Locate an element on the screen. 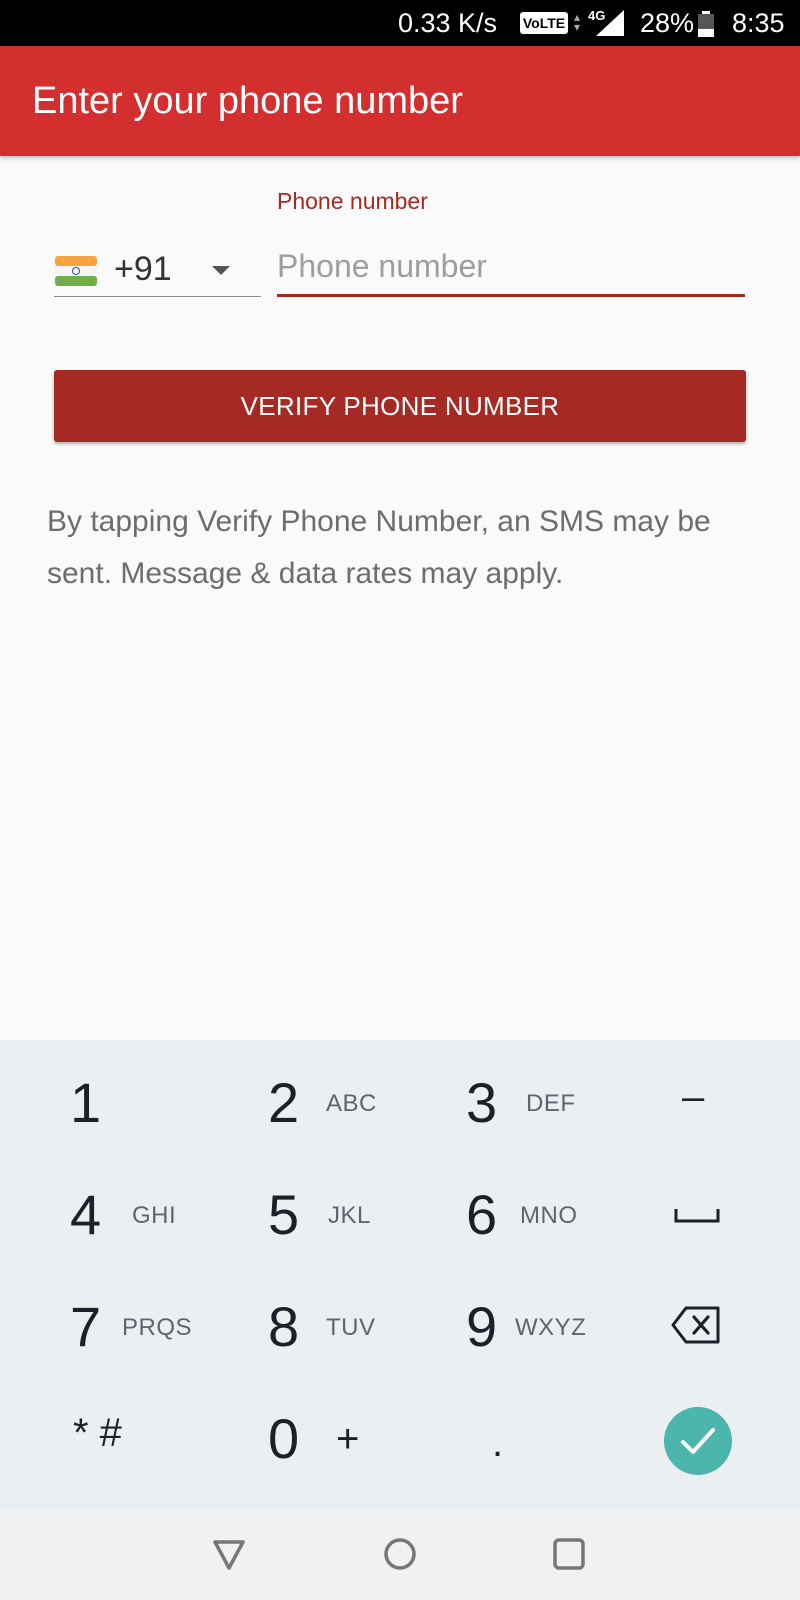  key-digit: 5 is located at coordinates (284, 1214).